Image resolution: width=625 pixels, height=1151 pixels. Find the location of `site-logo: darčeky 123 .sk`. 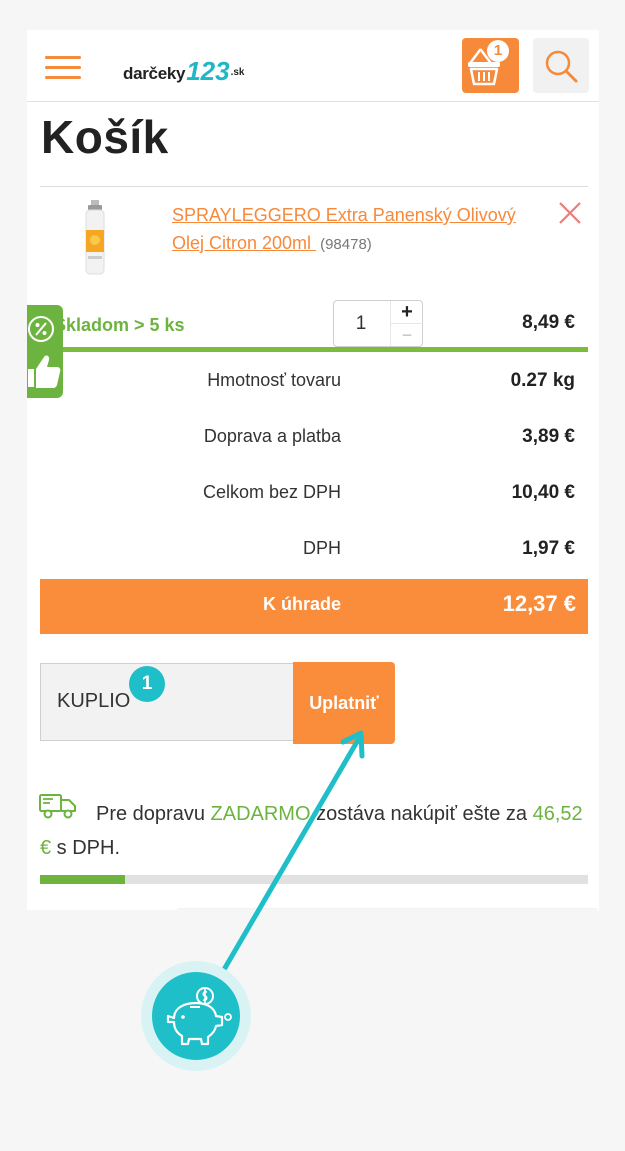

site-logo: darčeky 123 .sk is located at coordinates (183, 68).